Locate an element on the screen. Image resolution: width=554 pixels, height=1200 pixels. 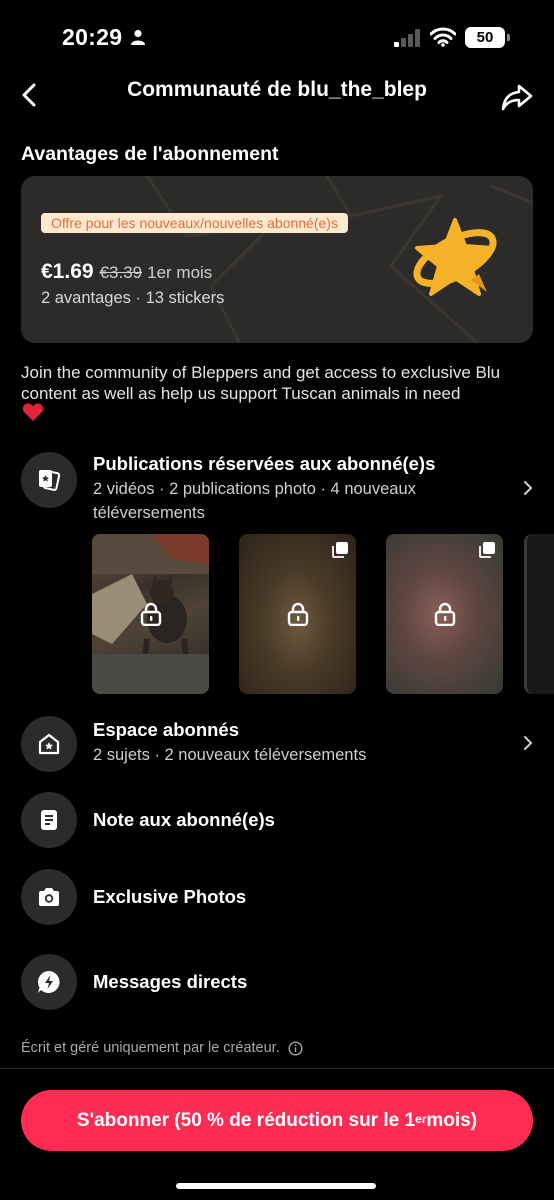
messages-icon-container is located at coordinates (49, 982).